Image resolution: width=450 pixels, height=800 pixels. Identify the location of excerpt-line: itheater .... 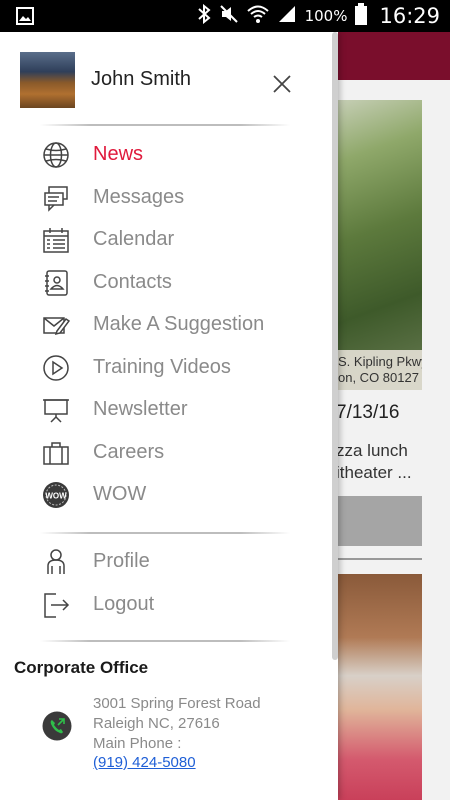
(374, 472).